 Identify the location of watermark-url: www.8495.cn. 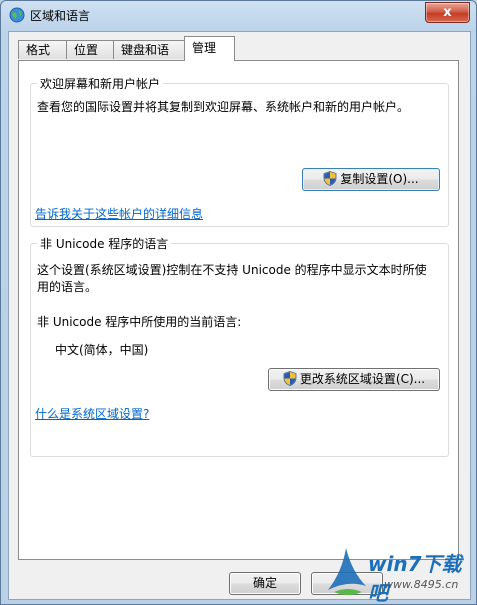
(421, 584).